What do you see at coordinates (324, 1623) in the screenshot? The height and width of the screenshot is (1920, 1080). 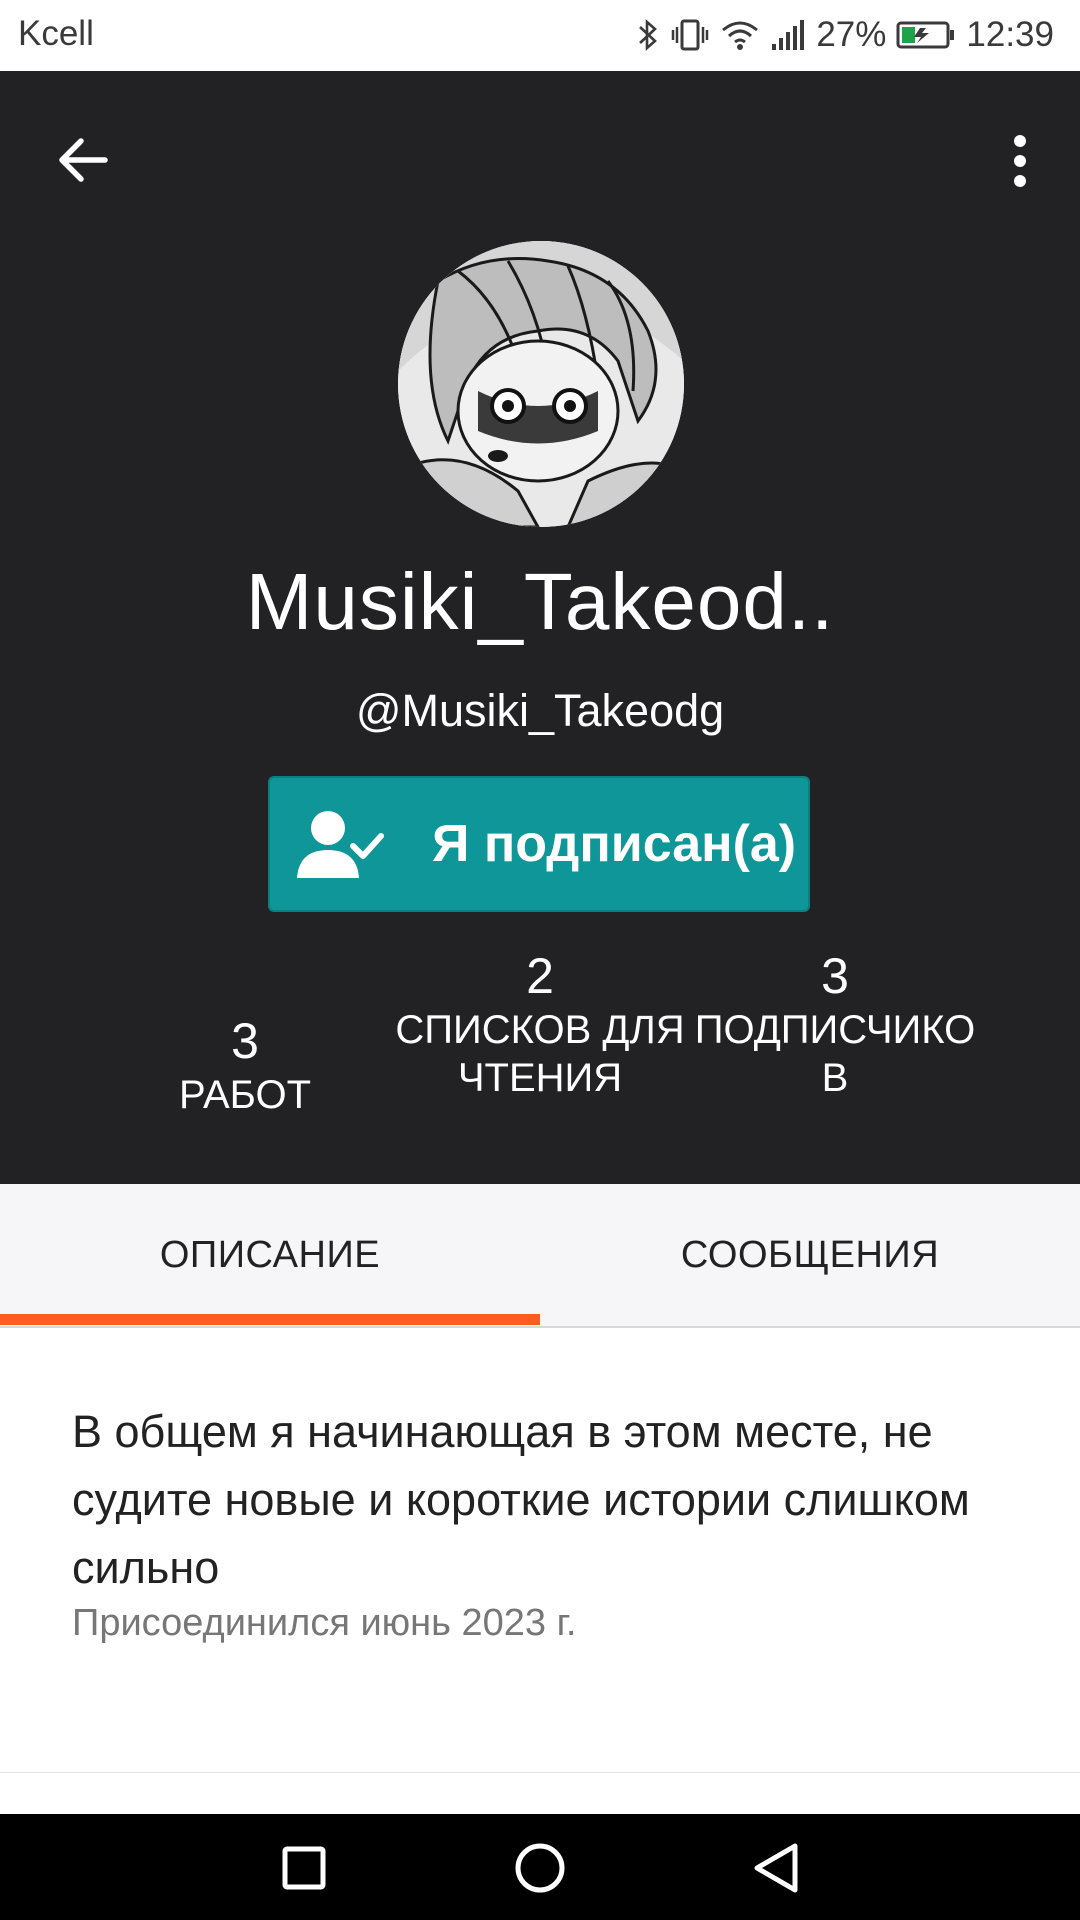 I see `joined-date: Присоединился июнь 2023 г.` at bounding box center [324, 1623].